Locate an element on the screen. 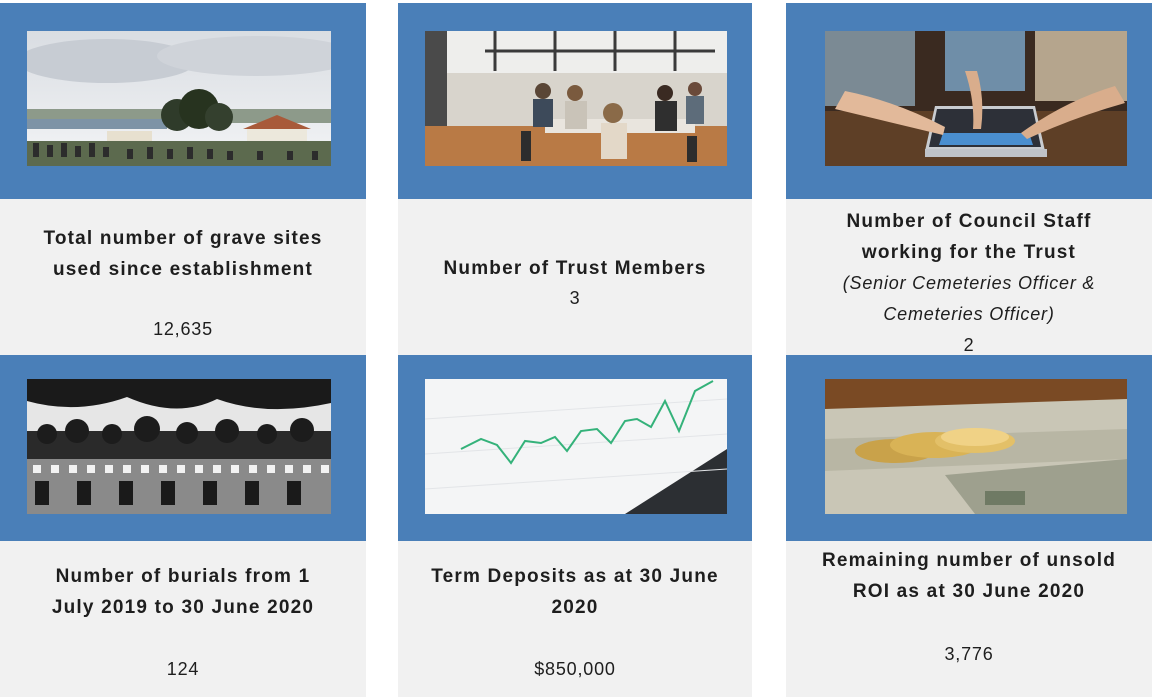  stock-chart-photo is located at coordinates (576, 446).